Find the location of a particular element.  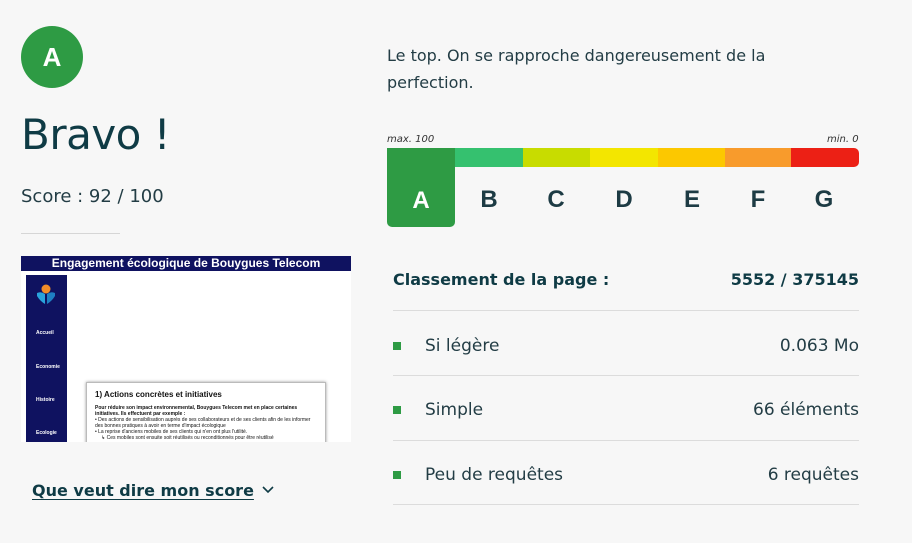

scale-min-label: min. 0 is located at coordinates (843, 139).